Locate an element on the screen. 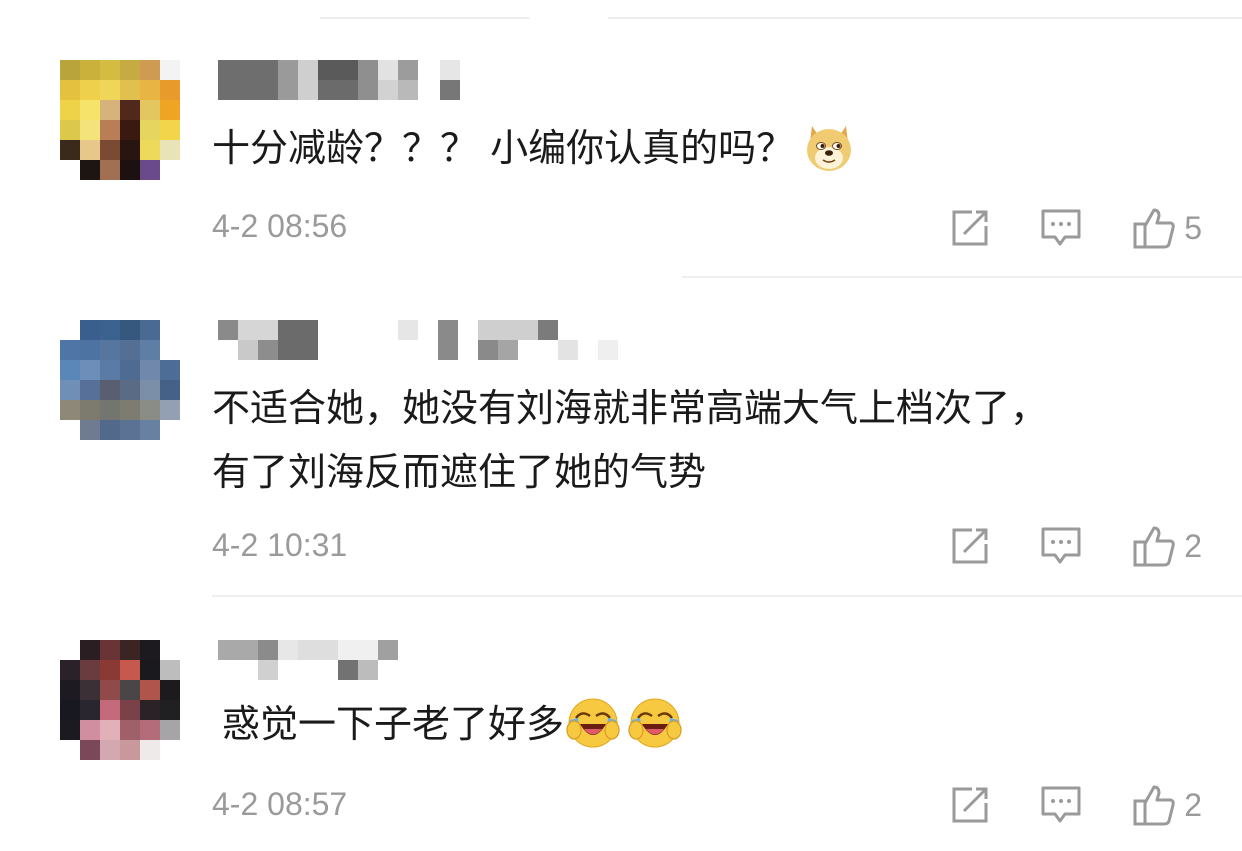 The width and height of the screenshot is (1242, 851). comment-text-content: 十分减龄？？？ 小编你认真的吗？ is located at coordinates (503, 148).